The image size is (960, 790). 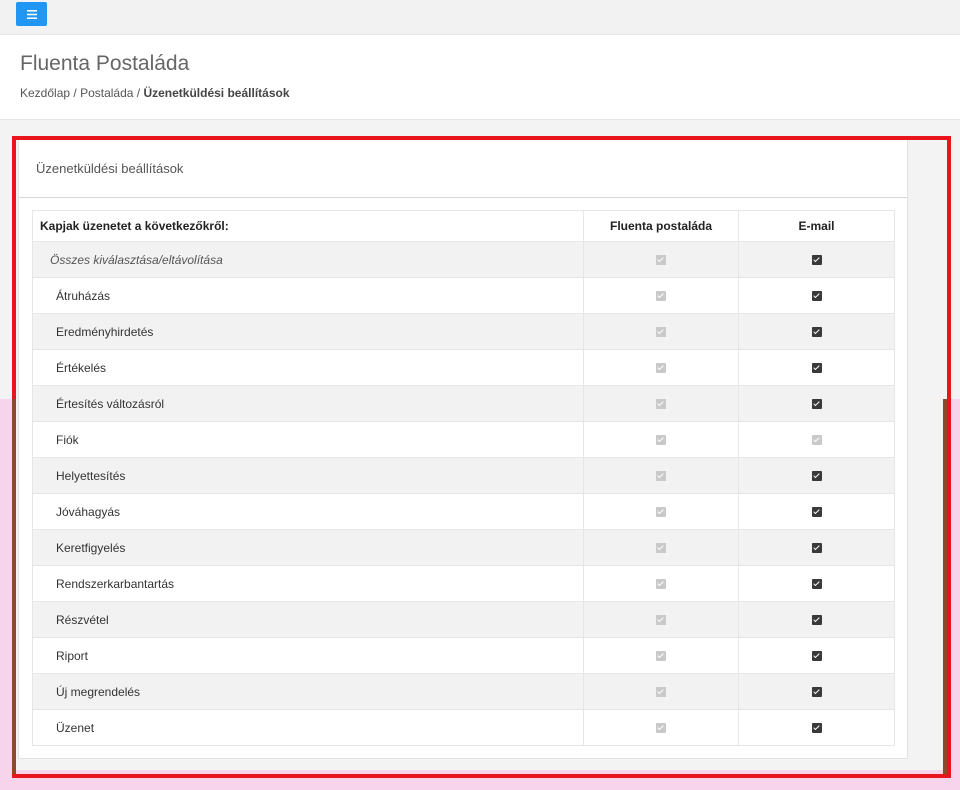 I want to click on table-row: Riport, so click(x=463, y=655).